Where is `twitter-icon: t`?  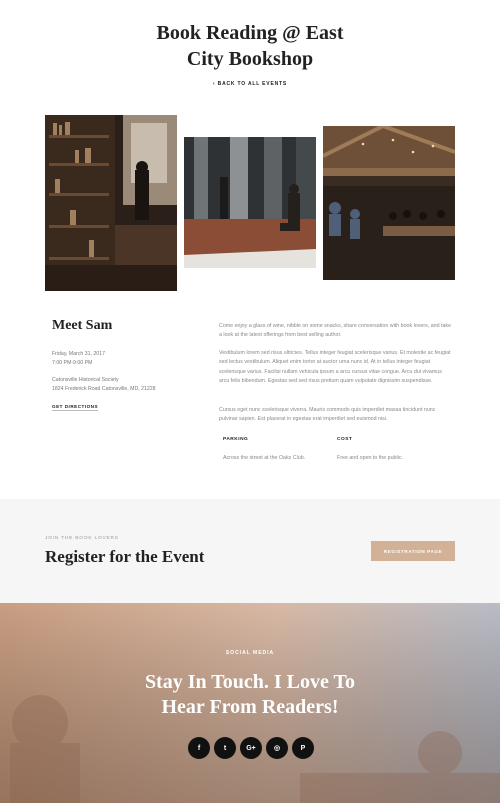 twitter-icon: t is located at coordinates (225, 748).